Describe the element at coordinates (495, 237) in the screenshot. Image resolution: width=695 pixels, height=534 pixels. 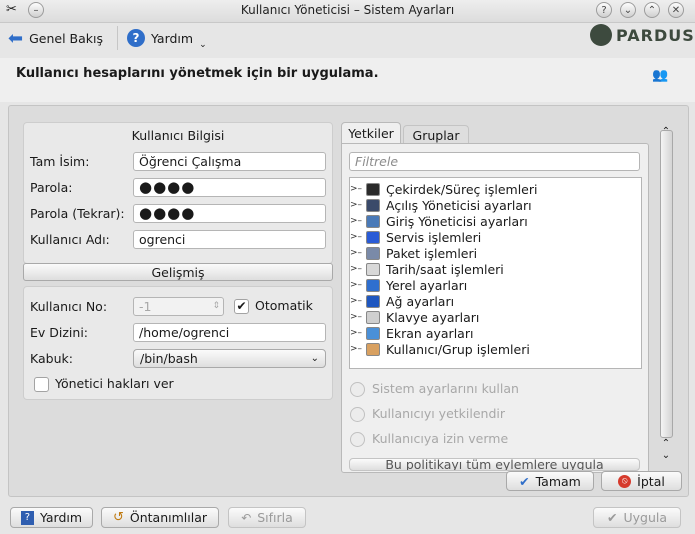
I see `permission-row: >– Servis işlemleri` at that location.